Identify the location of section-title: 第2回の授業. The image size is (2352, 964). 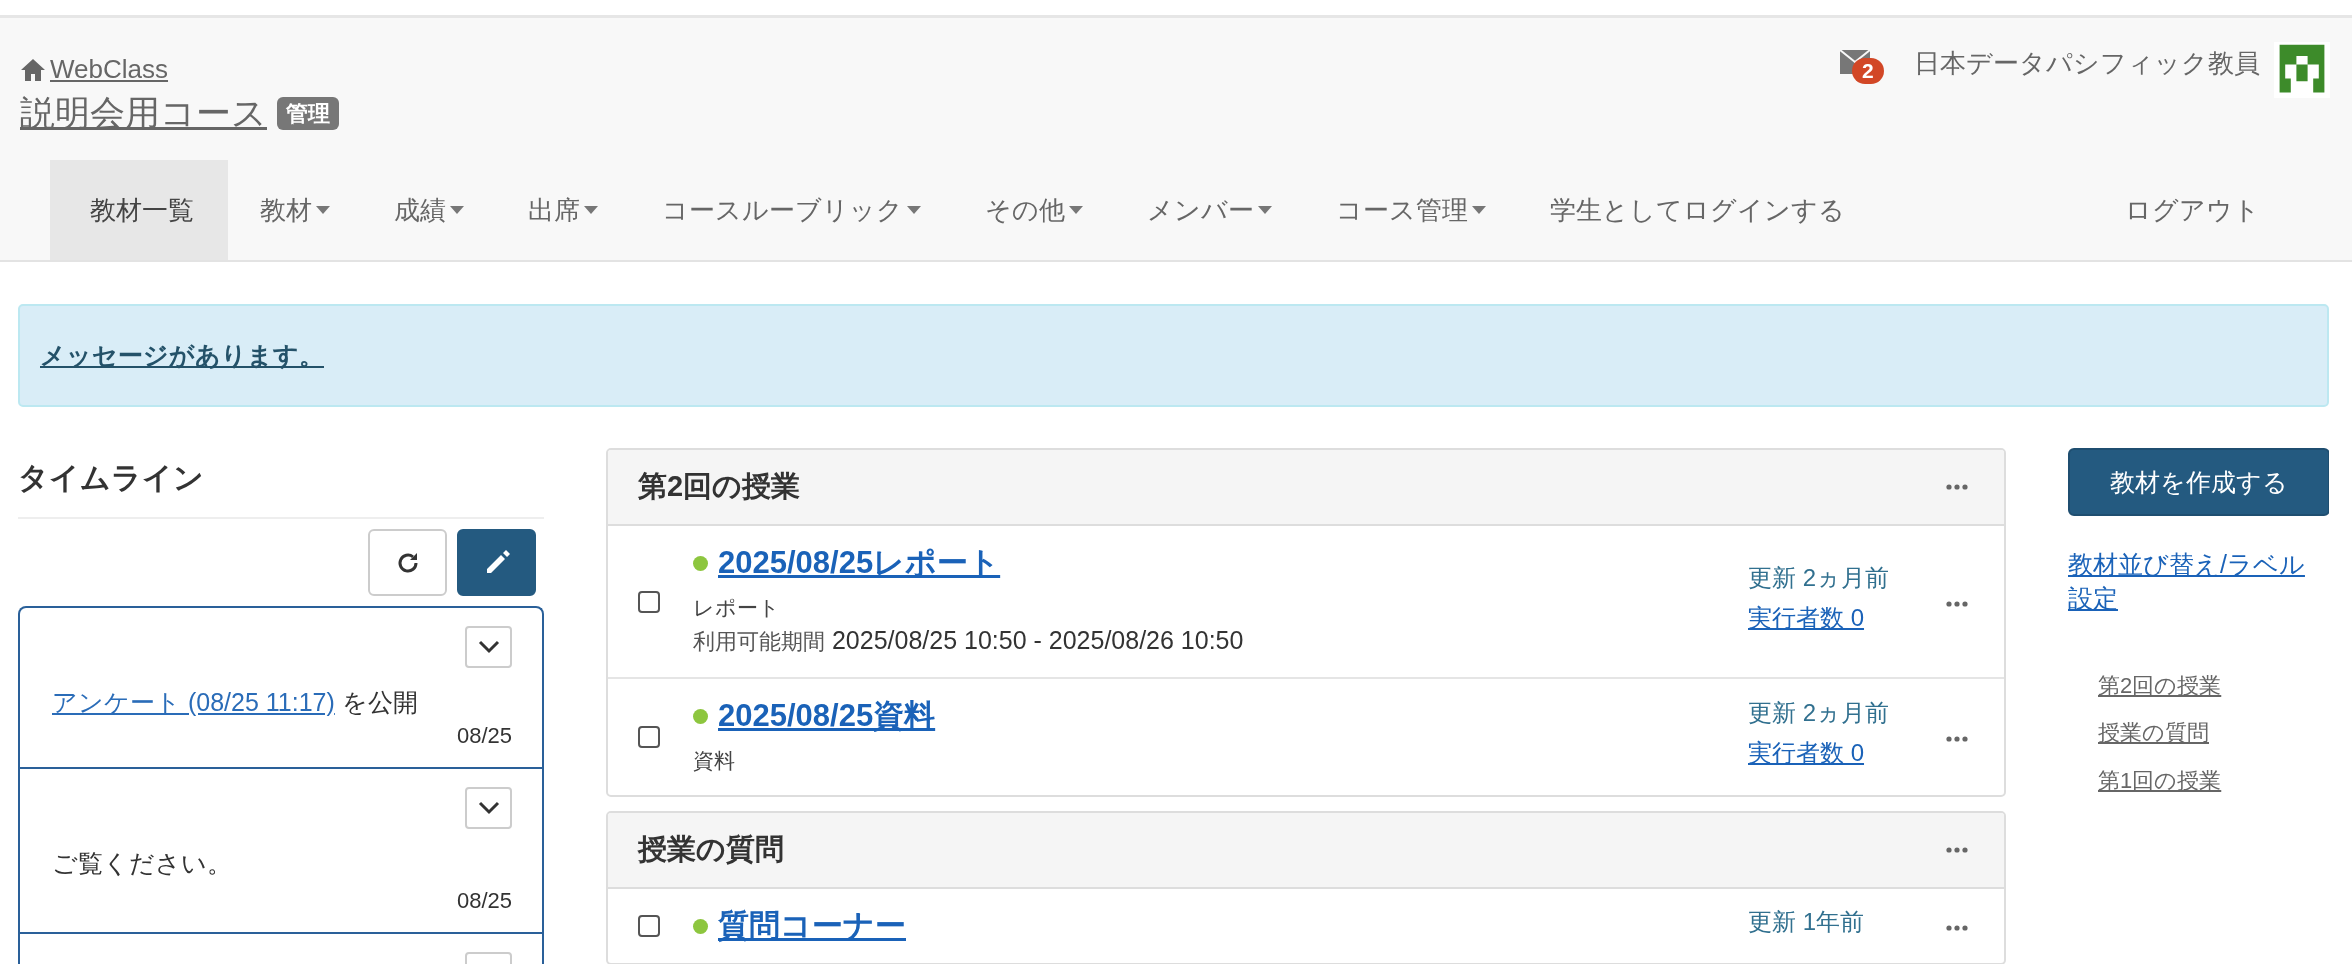
(719, 486).